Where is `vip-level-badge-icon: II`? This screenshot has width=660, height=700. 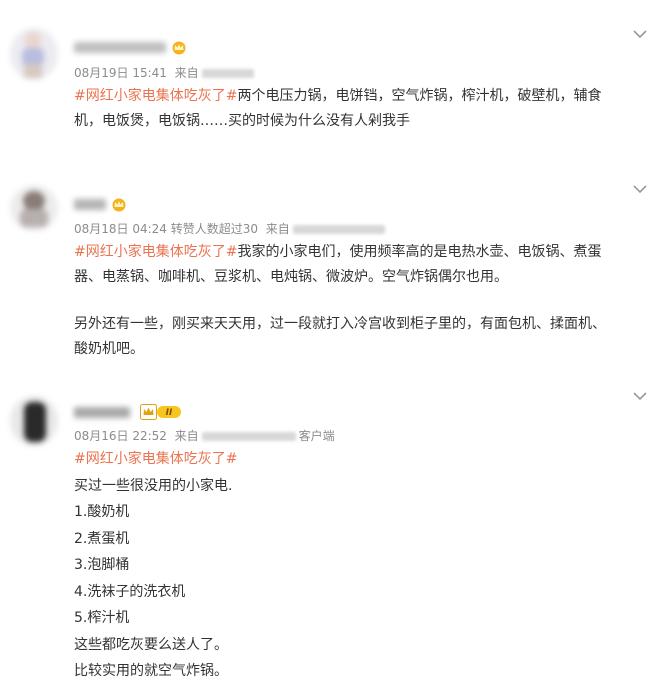
vip-level-badge-icon: II is located at coordinates (160, 412).